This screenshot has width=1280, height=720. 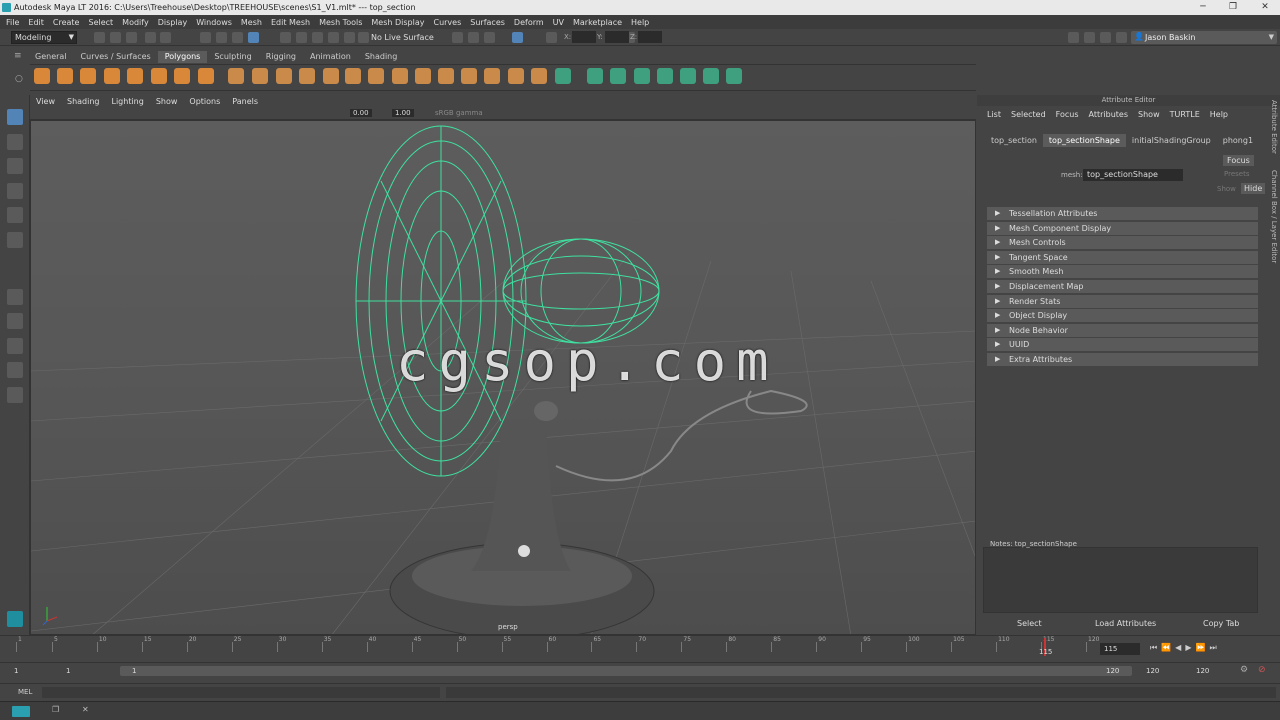 What do you see at coordinates (1219, 114) in the screenshot?
I see `ae-menu-help: Help` at bounding box center [1219, 114].